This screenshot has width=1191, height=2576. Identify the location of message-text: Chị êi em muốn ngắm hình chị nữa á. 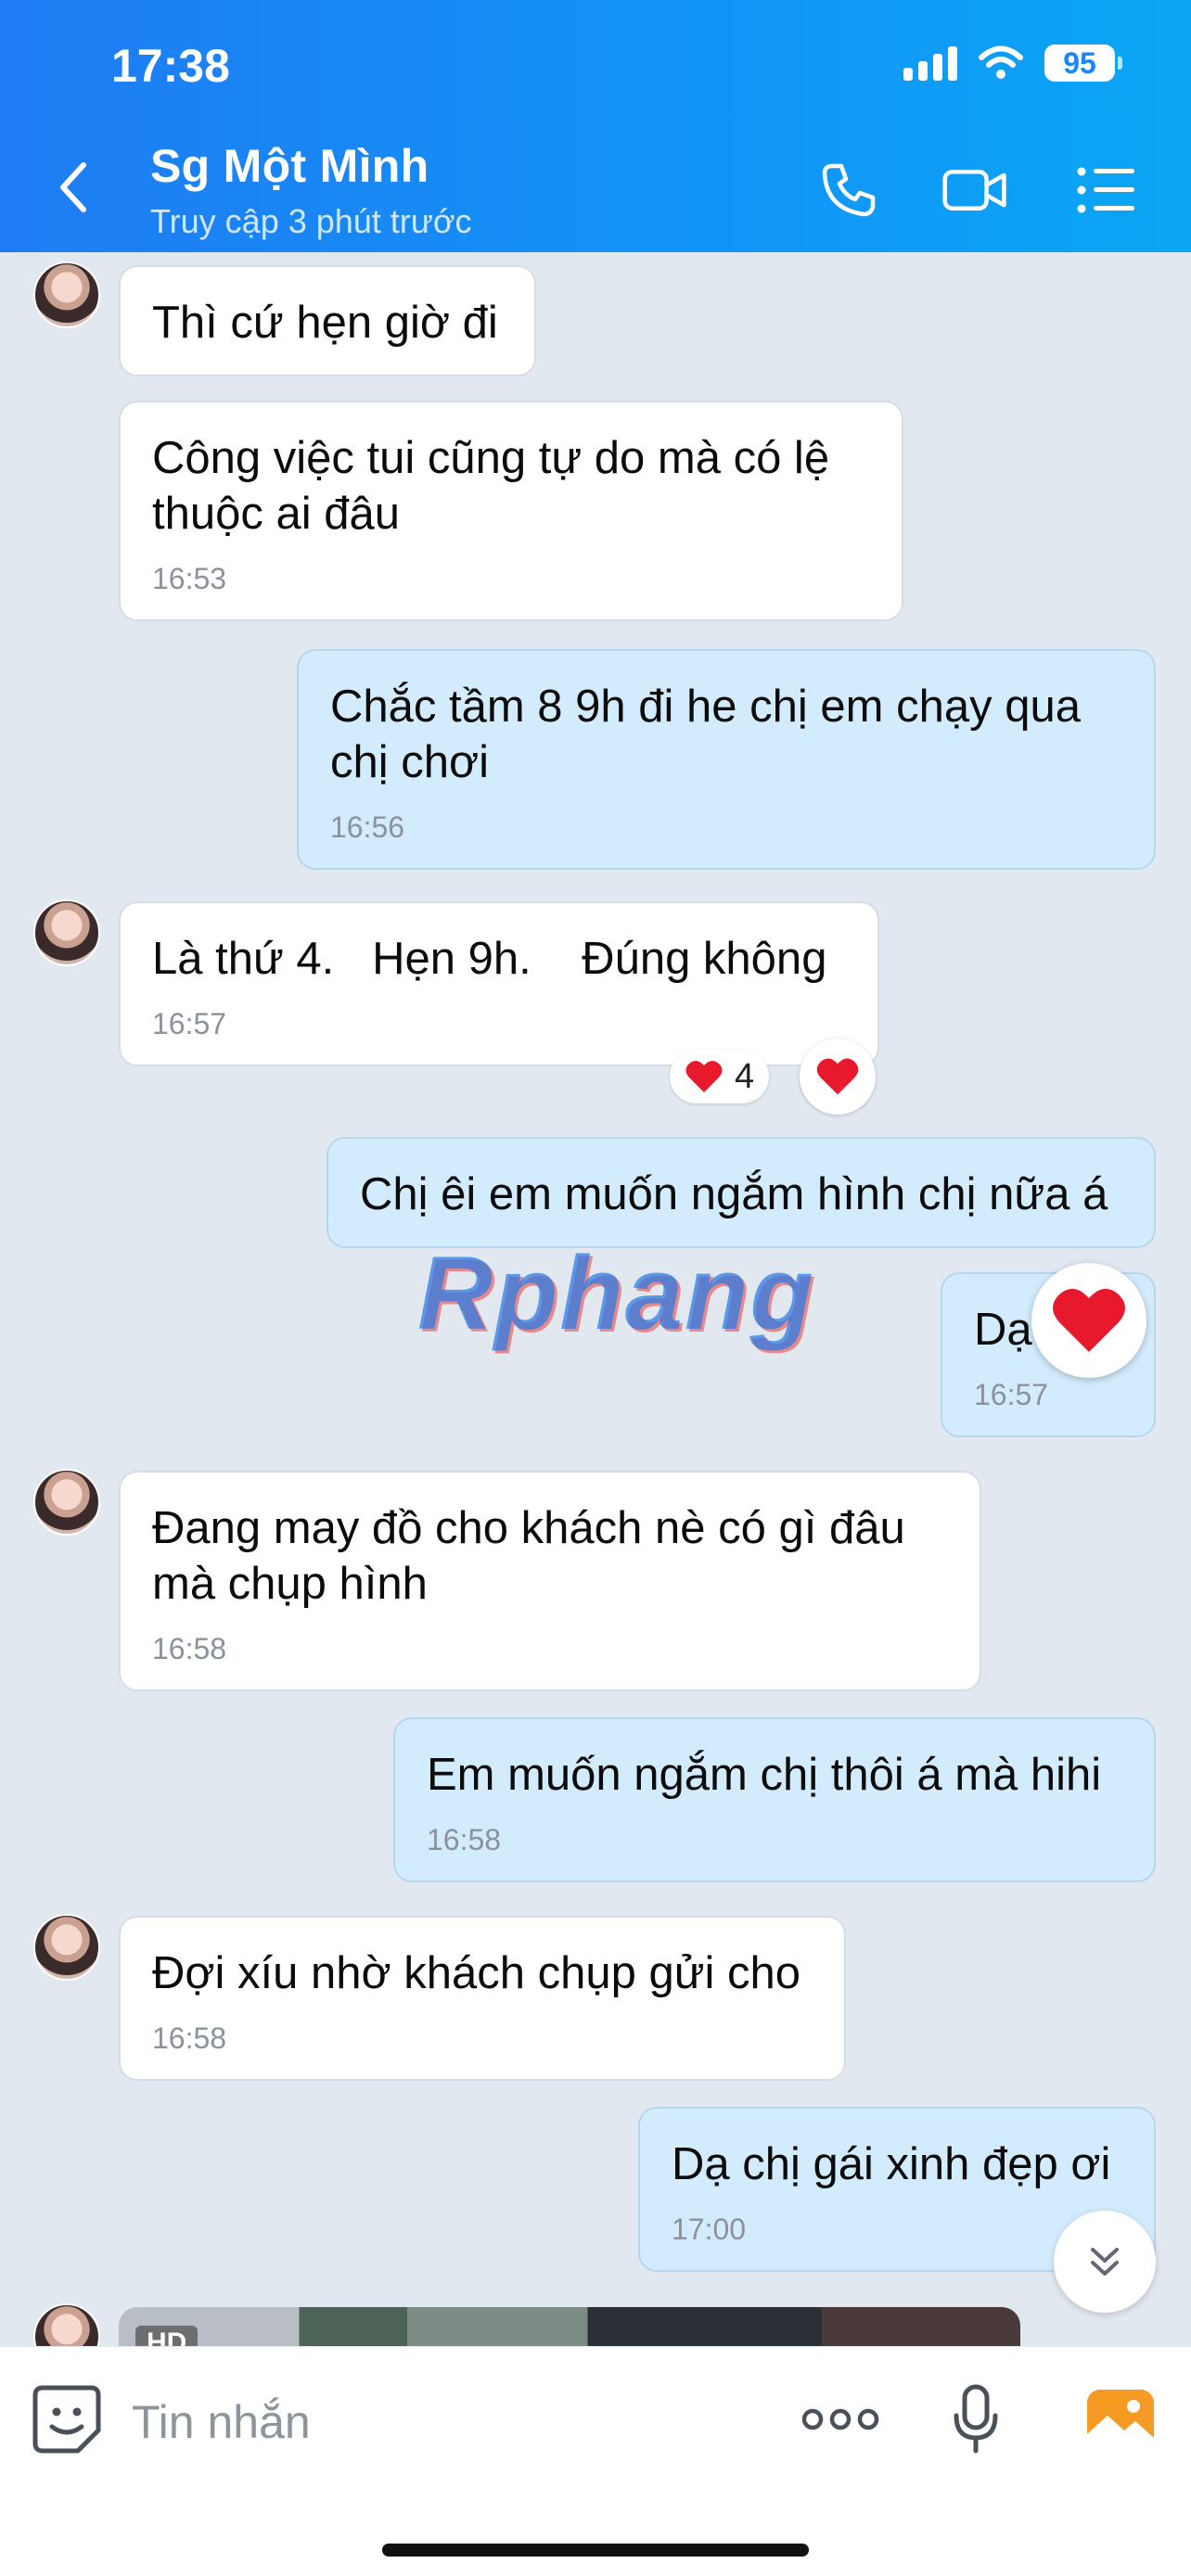
(734, 1194).